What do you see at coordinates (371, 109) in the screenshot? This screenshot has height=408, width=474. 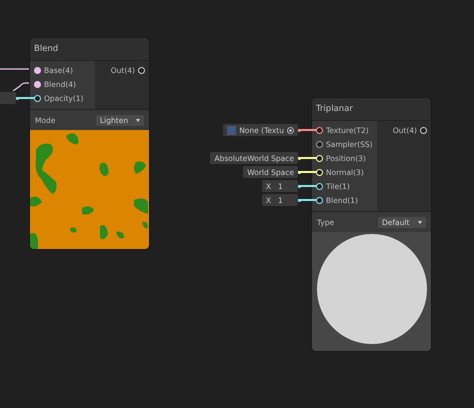 I see `node-title: Triplanar` at bounding box center [371, 109].